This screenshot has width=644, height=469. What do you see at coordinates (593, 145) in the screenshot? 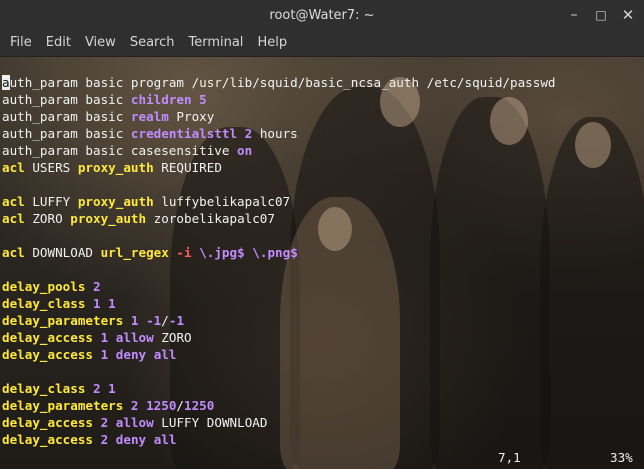
I see `background-figure-head` at bounding box center [593, 145].